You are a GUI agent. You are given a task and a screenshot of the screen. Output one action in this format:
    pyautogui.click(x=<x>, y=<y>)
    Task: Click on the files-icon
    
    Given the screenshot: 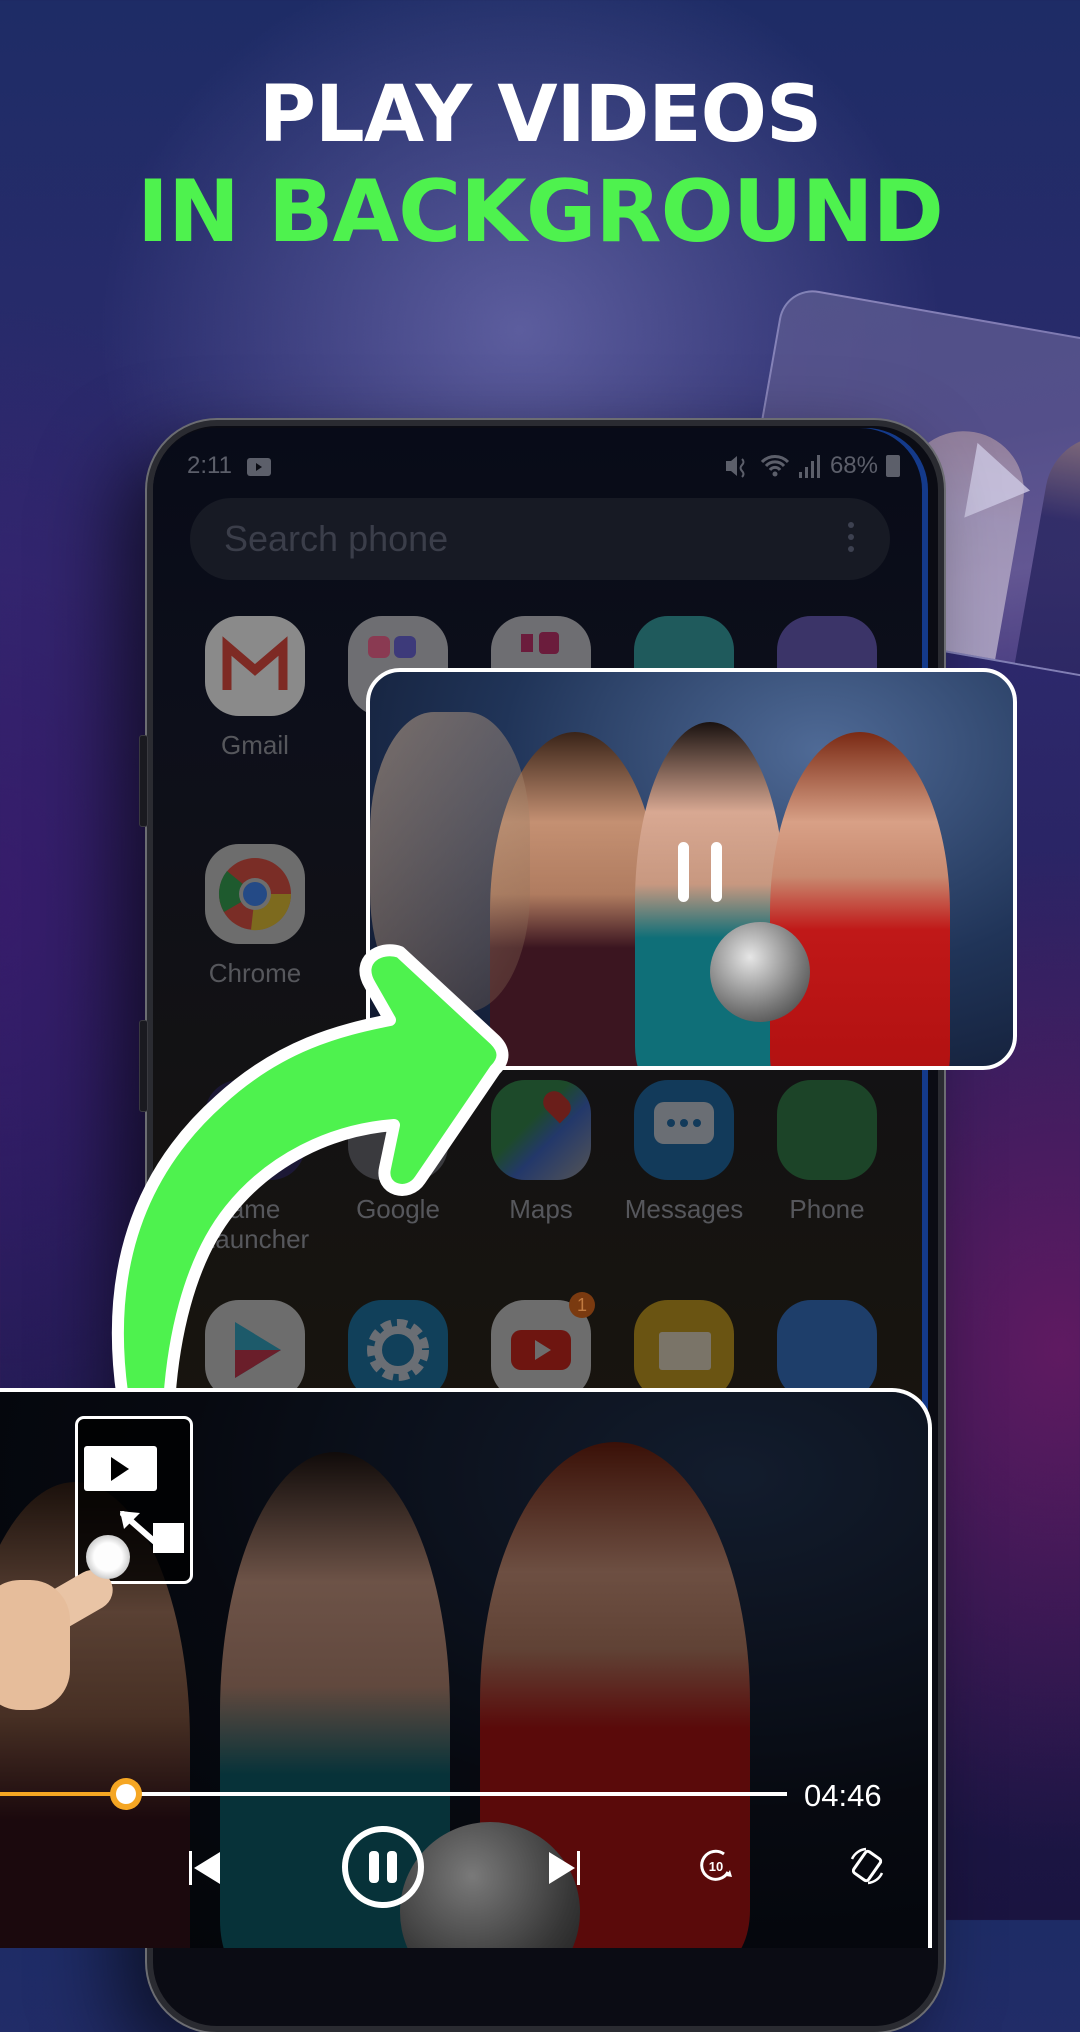 What is the action you would take?
    pyautogui.click(x=684, y=1350)
    